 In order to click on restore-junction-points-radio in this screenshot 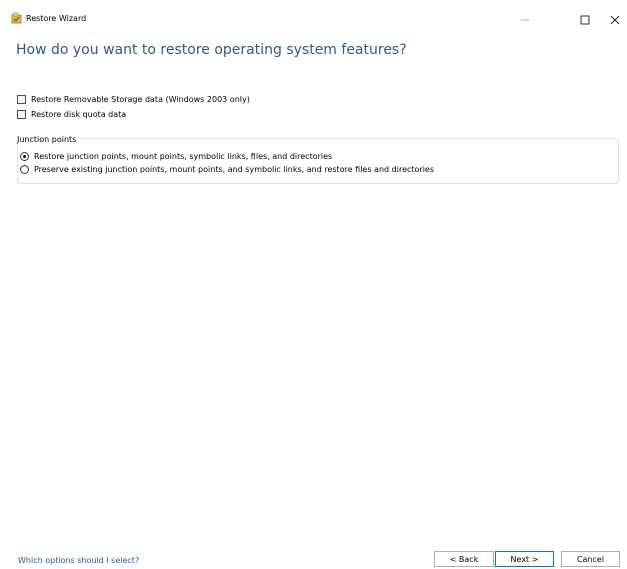, I will do `click(24, 156)`.